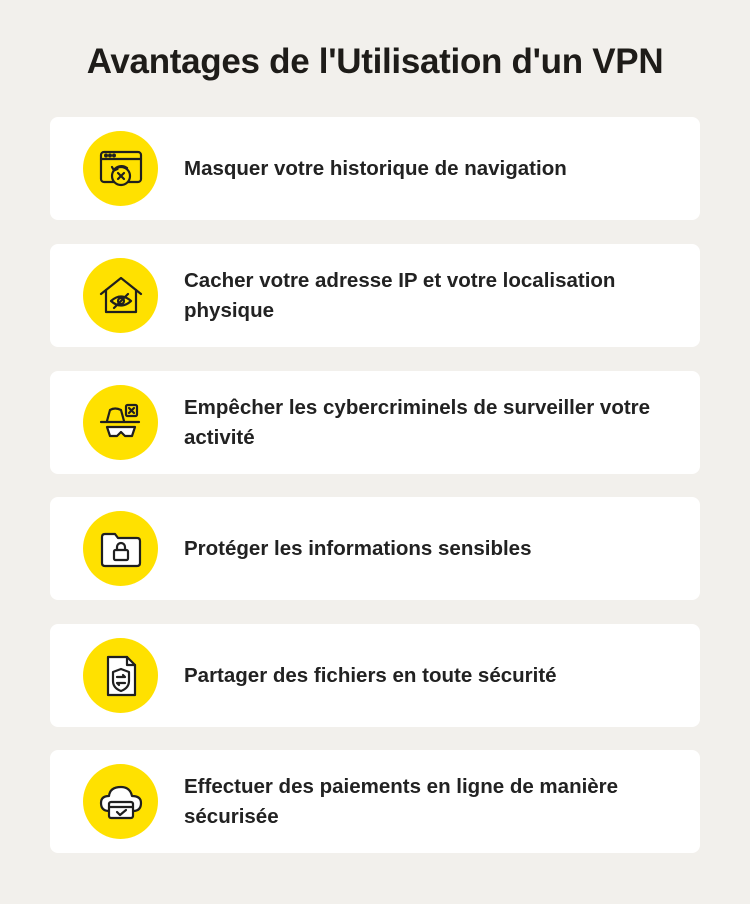 The width and height of the screenshot is (750, 904). Describe the element at coordinates (120, 675) in the screenshot. I see `secure-file-transfer-icon` at that location.